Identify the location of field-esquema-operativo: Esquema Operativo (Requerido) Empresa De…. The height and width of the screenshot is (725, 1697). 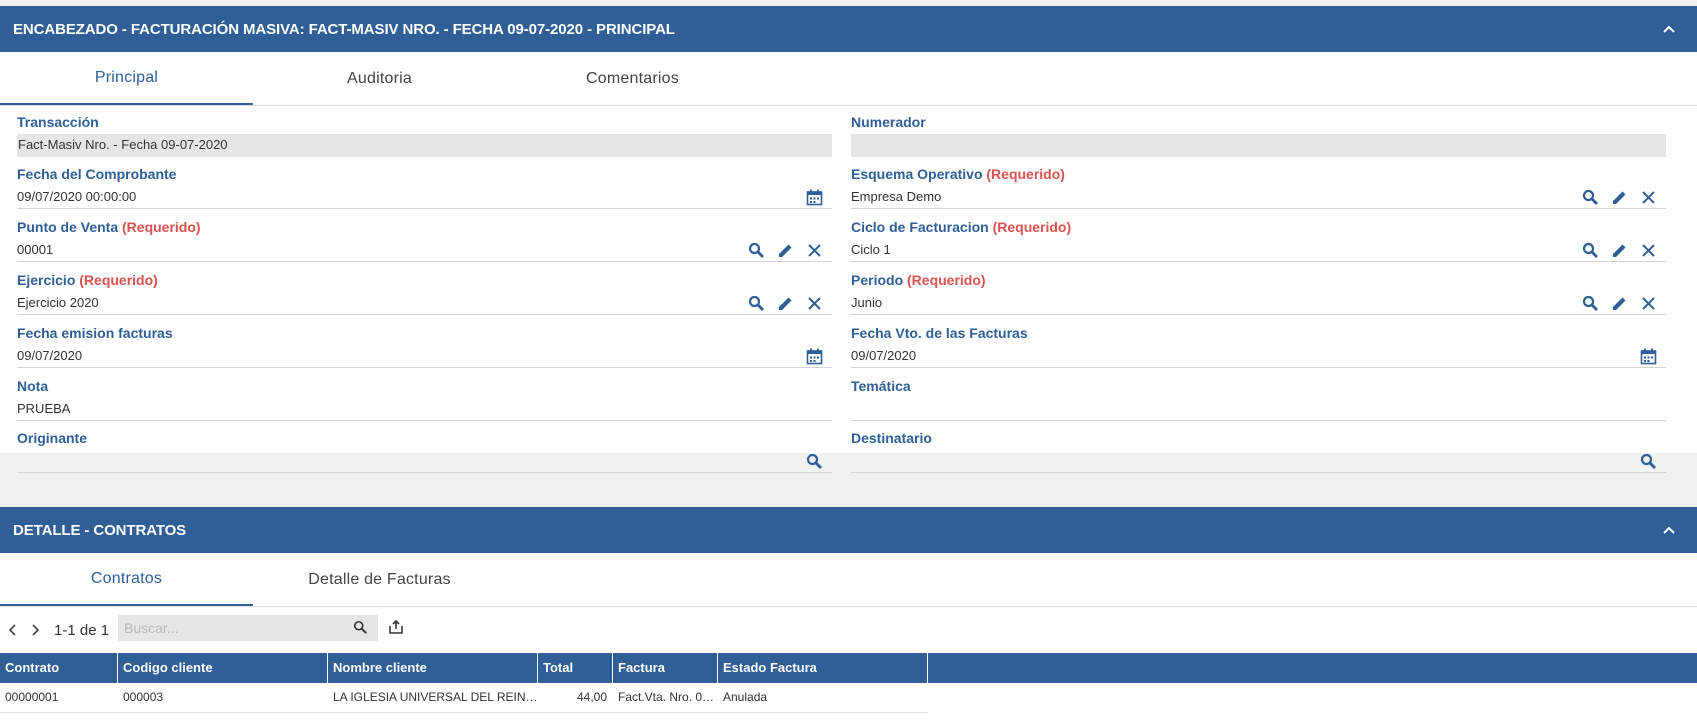
(1258, 191).